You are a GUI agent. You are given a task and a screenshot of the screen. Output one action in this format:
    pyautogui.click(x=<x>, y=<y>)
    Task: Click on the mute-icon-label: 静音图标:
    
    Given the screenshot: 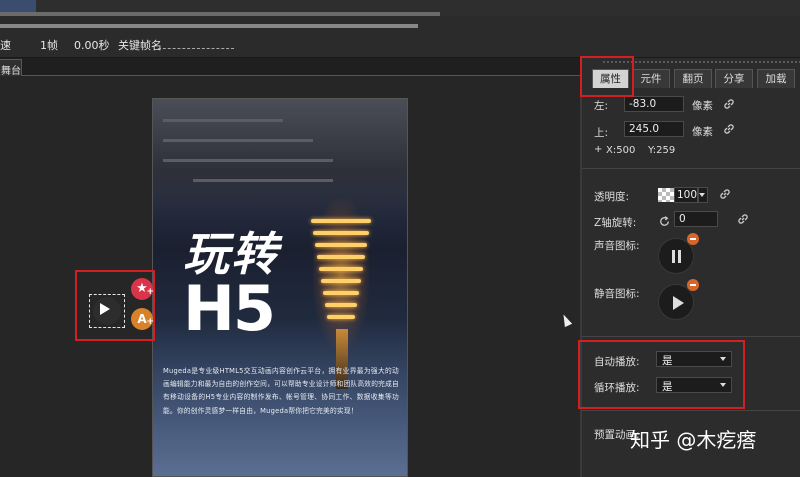 What is the action you would take?
    pyautogui.click(x=617, y=294)
    